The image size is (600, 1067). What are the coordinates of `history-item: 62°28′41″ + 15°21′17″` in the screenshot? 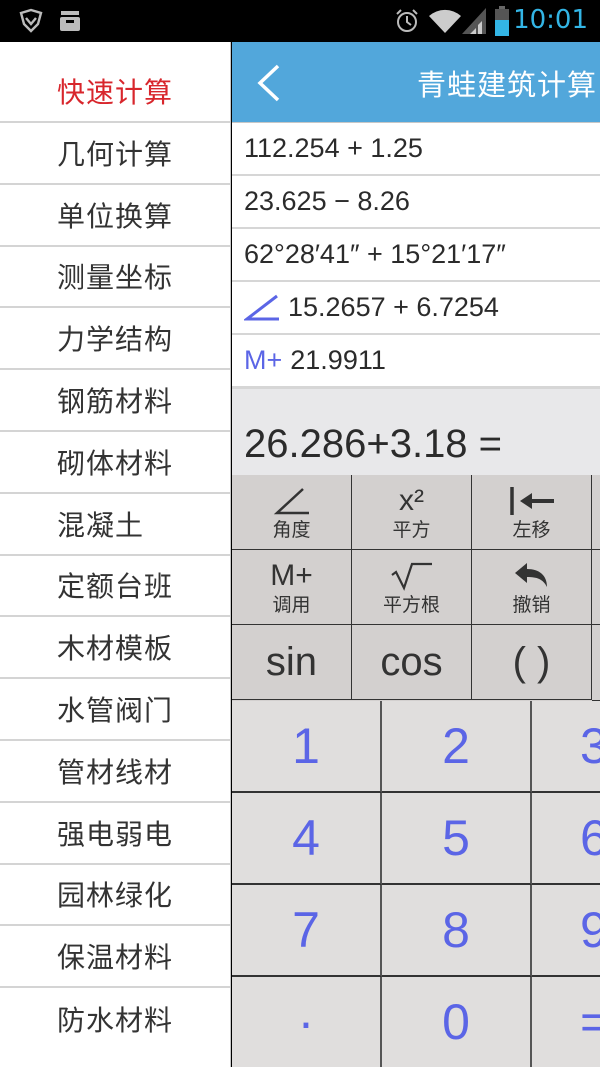 It's located at (416, 255).